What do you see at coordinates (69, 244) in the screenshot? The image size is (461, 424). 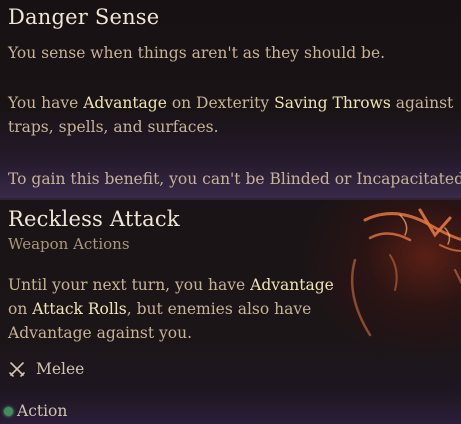 I see `reckless-attack-category: Weapon Actions` at bounding box center [69, 244].